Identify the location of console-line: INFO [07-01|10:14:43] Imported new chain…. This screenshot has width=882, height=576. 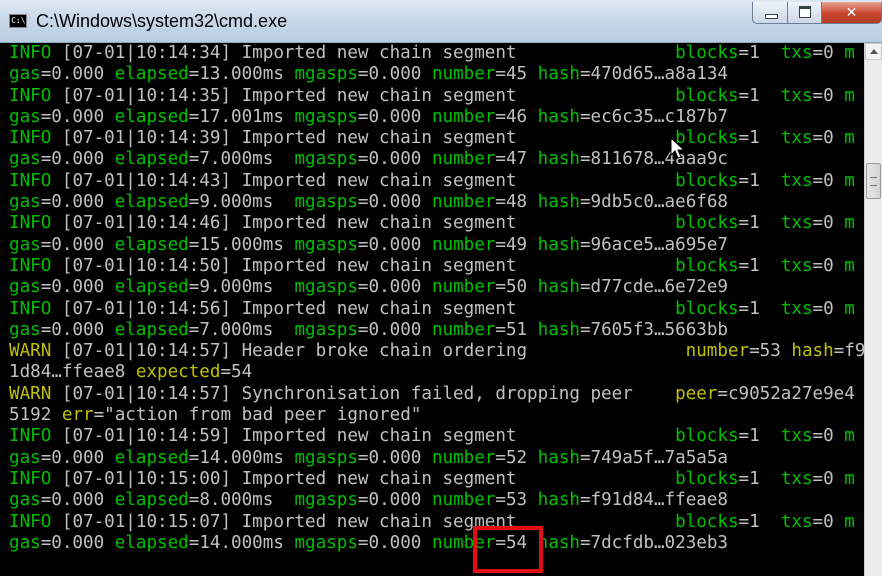
(436, 181).